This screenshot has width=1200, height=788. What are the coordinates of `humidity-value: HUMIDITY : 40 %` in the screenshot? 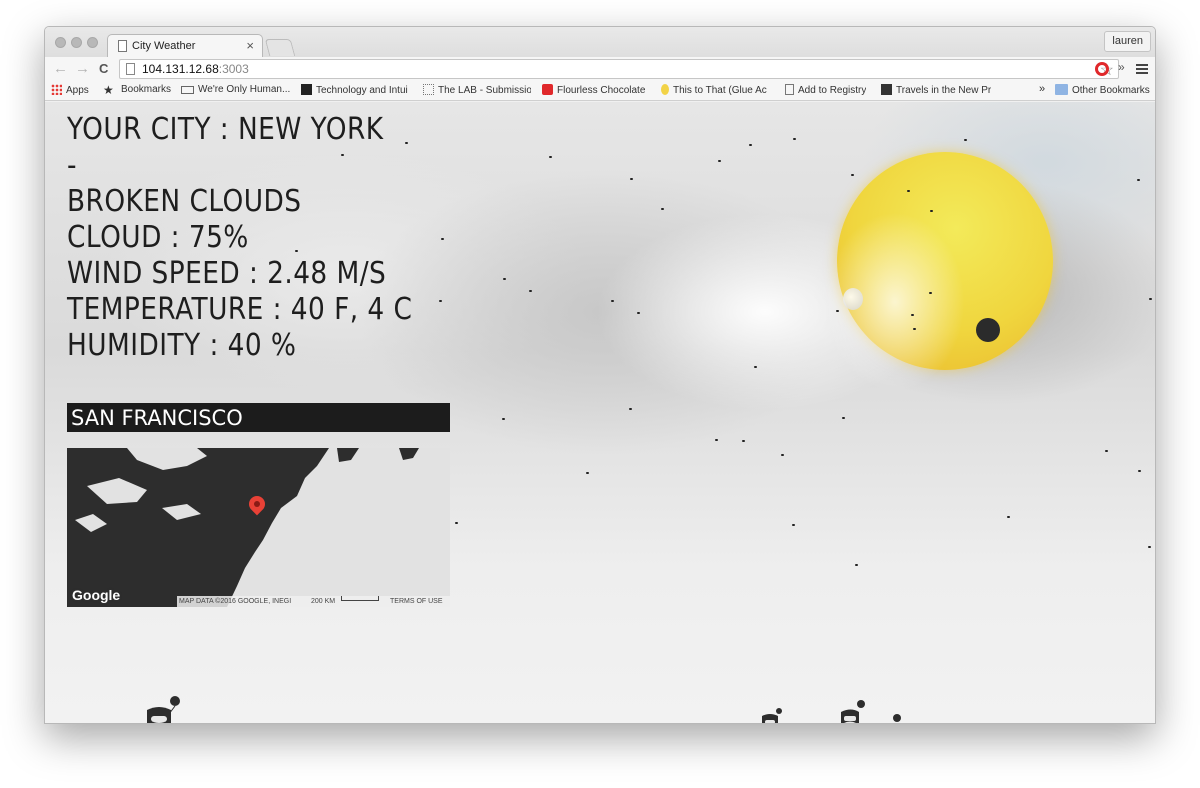 It's located at (182, 345).